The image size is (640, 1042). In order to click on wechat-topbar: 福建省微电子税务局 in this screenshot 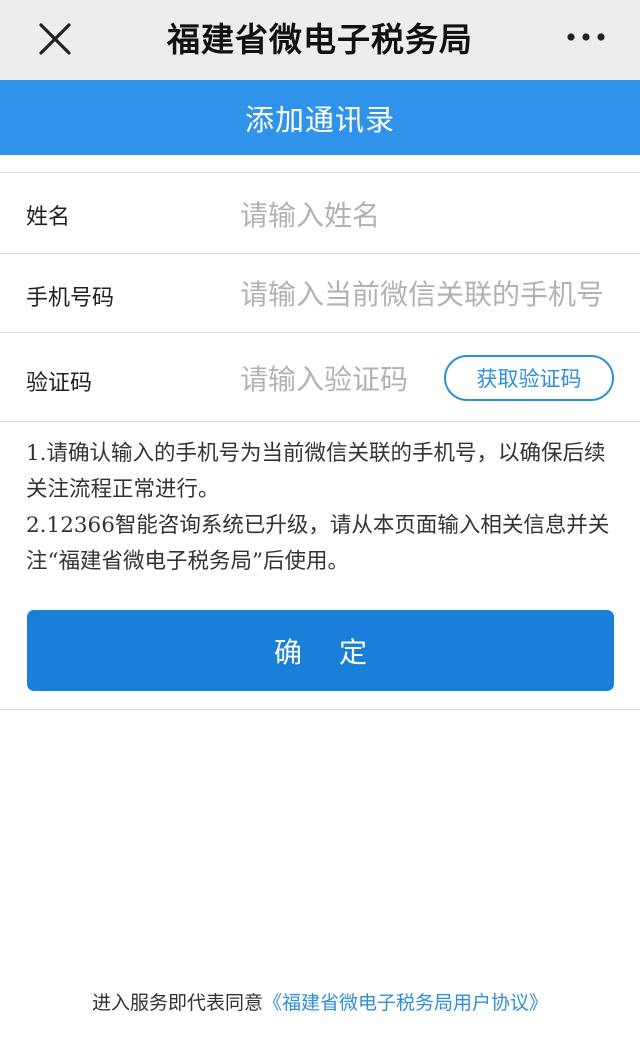, I will do `click(320, 40)`.